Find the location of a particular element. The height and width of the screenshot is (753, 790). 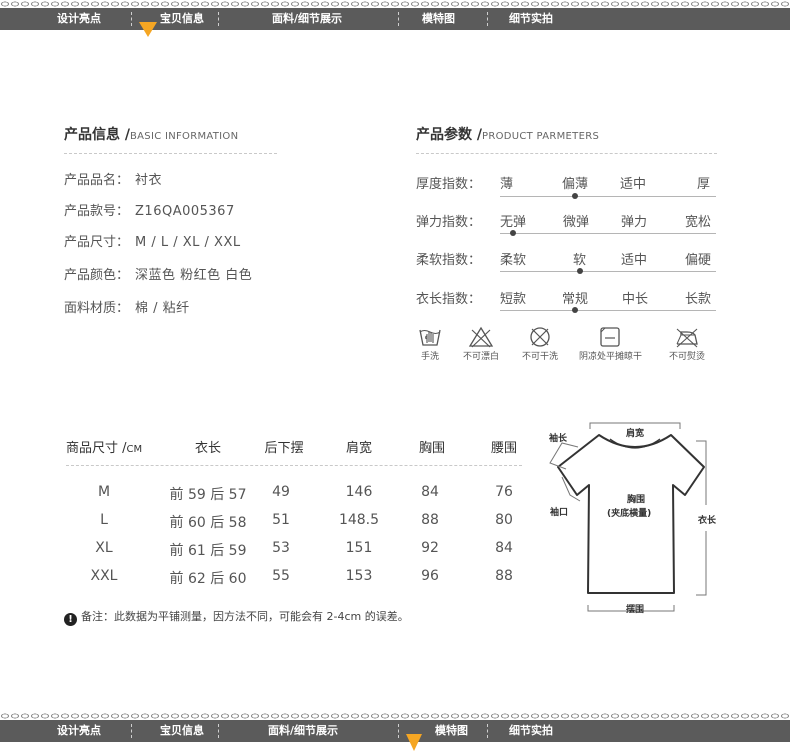

size-table-header: 腰围 is located at coordinates (503, 448).